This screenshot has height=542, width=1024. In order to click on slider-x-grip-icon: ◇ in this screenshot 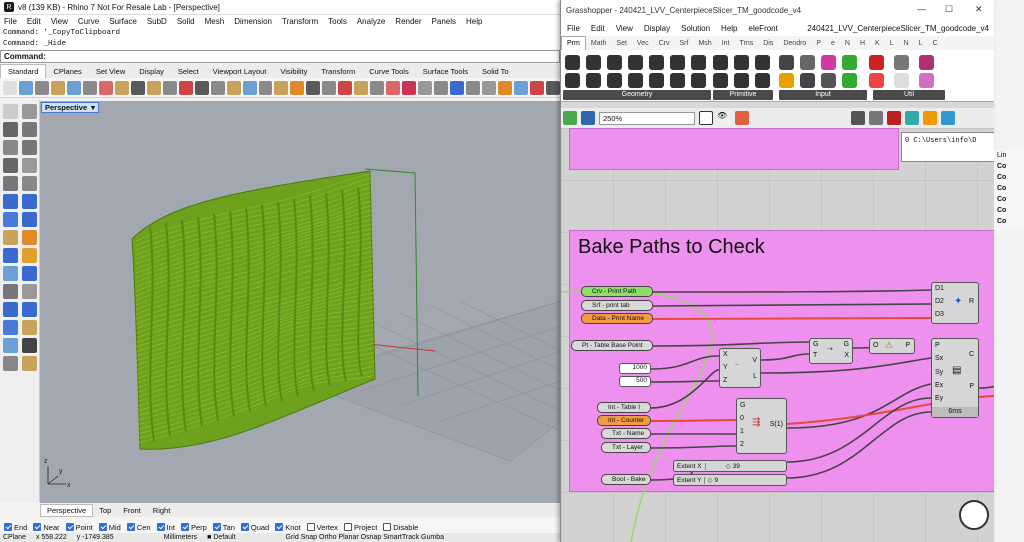, I will do `click(728, 466)`.